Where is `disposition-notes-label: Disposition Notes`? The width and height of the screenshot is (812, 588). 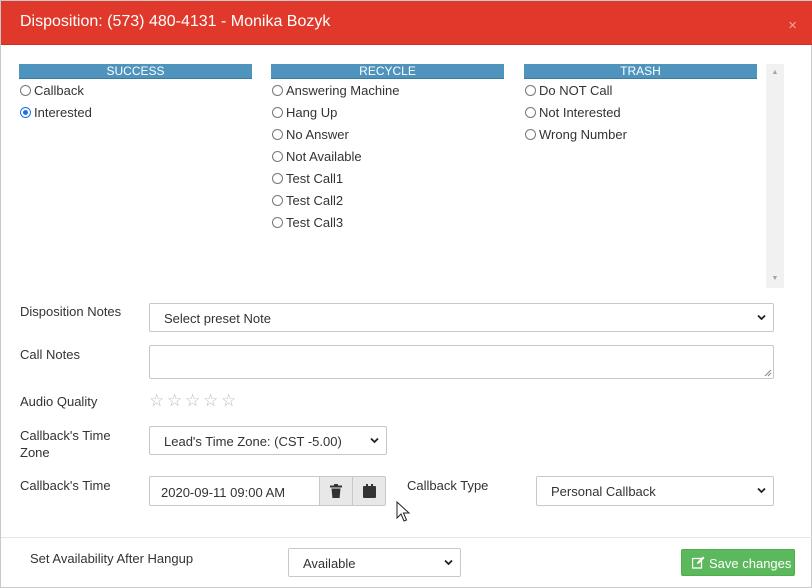 disposition-notes-label: Disposition Notes is located at coordinates (71, 311).